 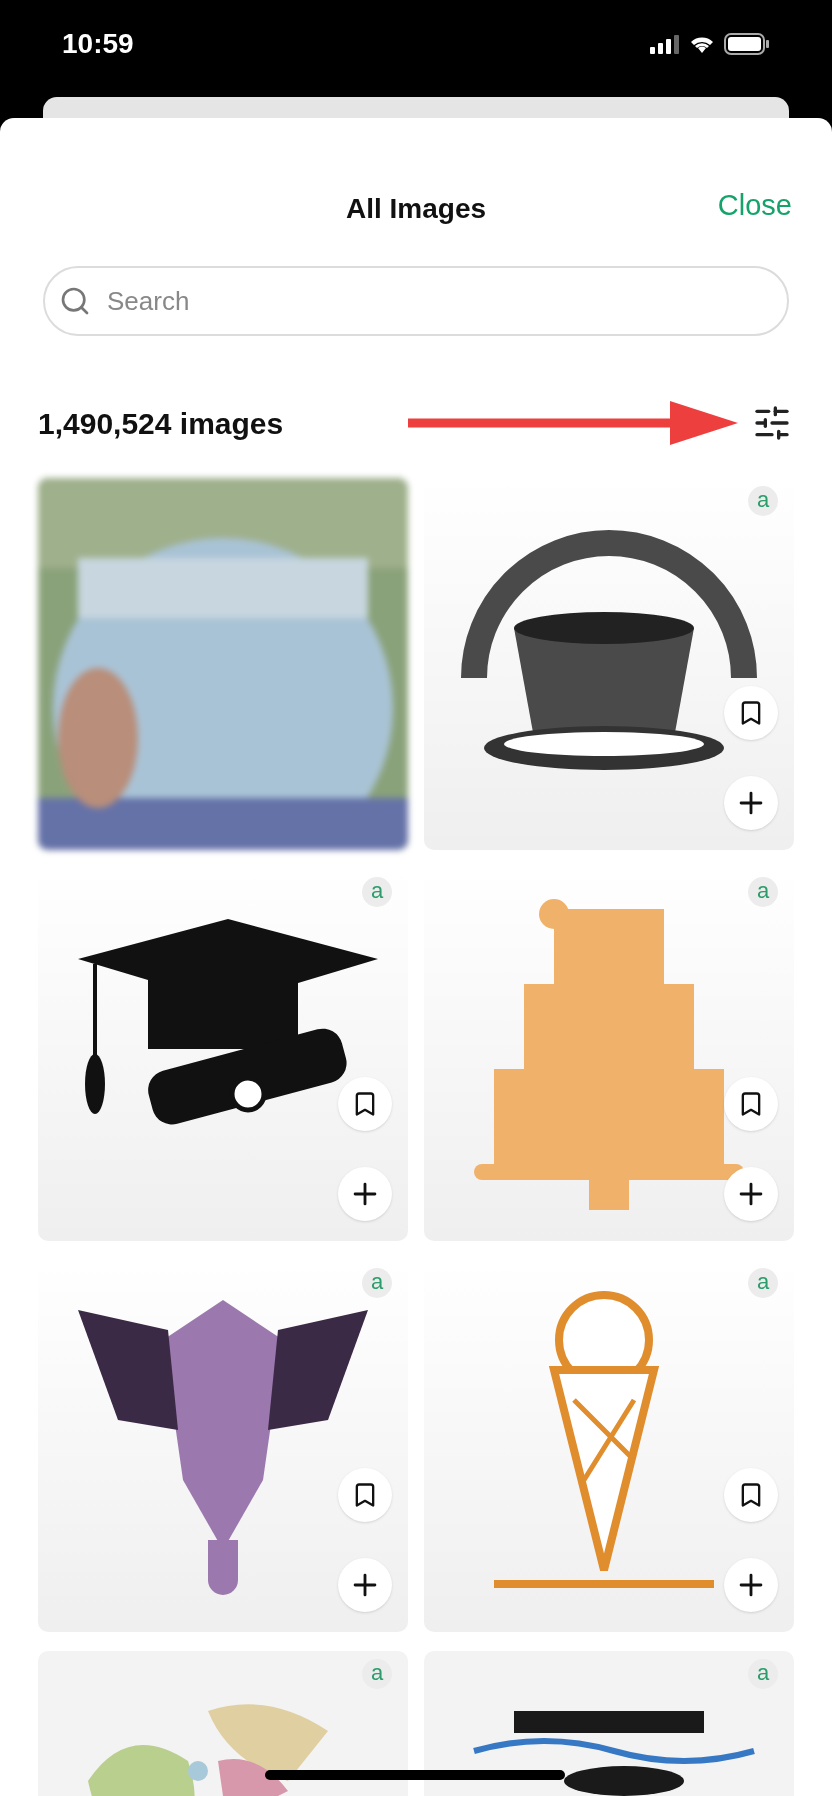 What do you see at coordinates (665, 43) in the screenshot?
I see `signal-icon` at bounding box center [665, 43].